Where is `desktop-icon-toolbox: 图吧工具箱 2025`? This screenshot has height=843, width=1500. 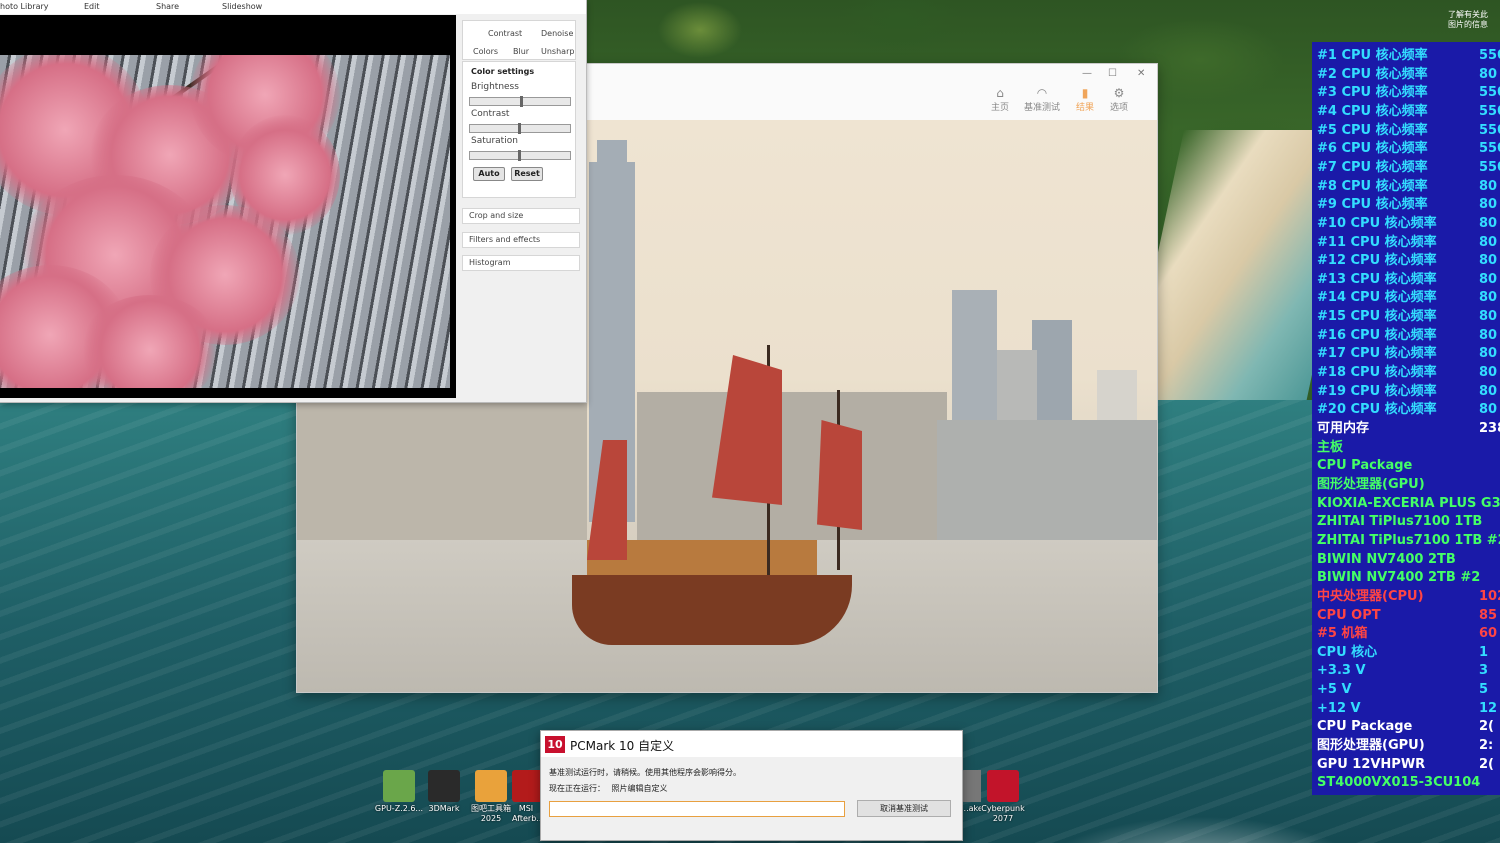 desktop-icon-toolbox: 图吧工具箱 2025 is located at coordinates (491, 797).